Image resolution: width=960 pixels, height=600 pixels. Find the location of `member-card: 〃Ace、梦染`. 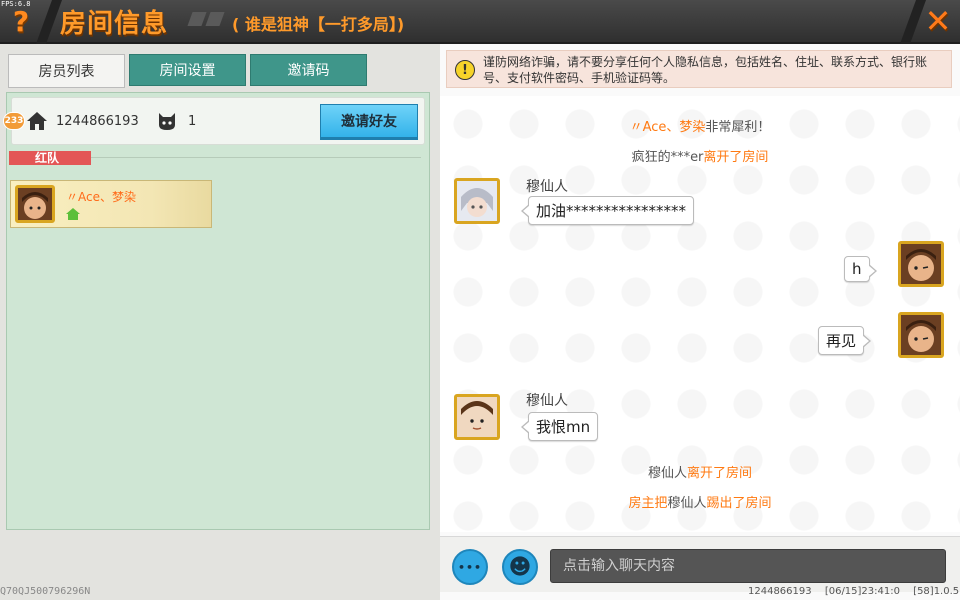

member-card: 〃Ace、梦染 is located at coordinates (111, 204).